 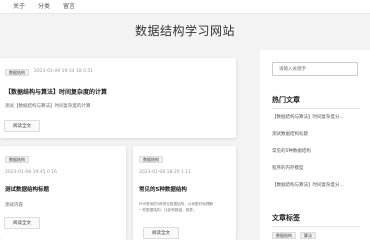 What do you see at coordinates (185, 7) in the screenshot?
I see `top-nav: 关于 分类 留言` at bounding box center [185, 7].